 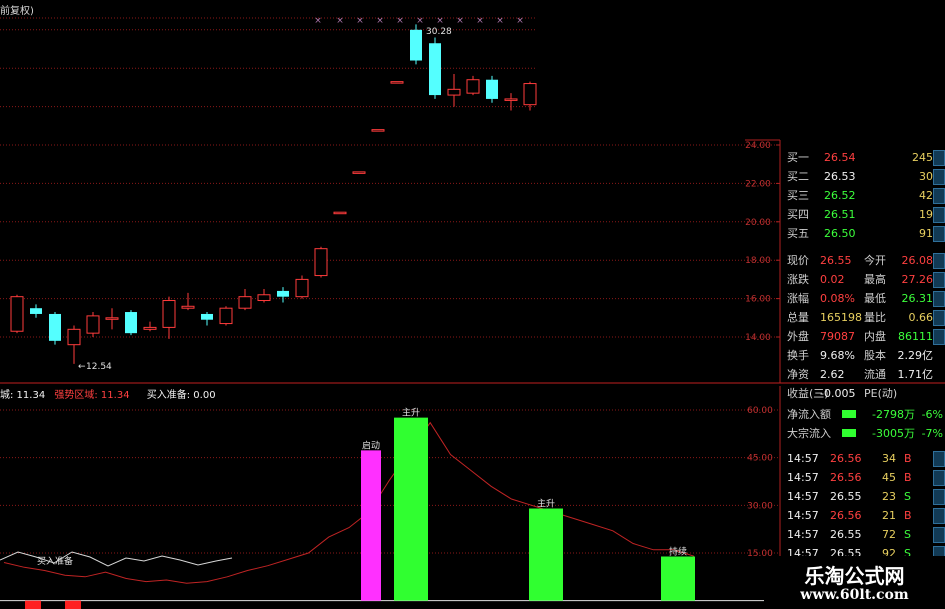 What do you see at coordinates (758, 146) in the screenshot?
I see `price-tick-label: 24.00` at bounding box center [758, 146].